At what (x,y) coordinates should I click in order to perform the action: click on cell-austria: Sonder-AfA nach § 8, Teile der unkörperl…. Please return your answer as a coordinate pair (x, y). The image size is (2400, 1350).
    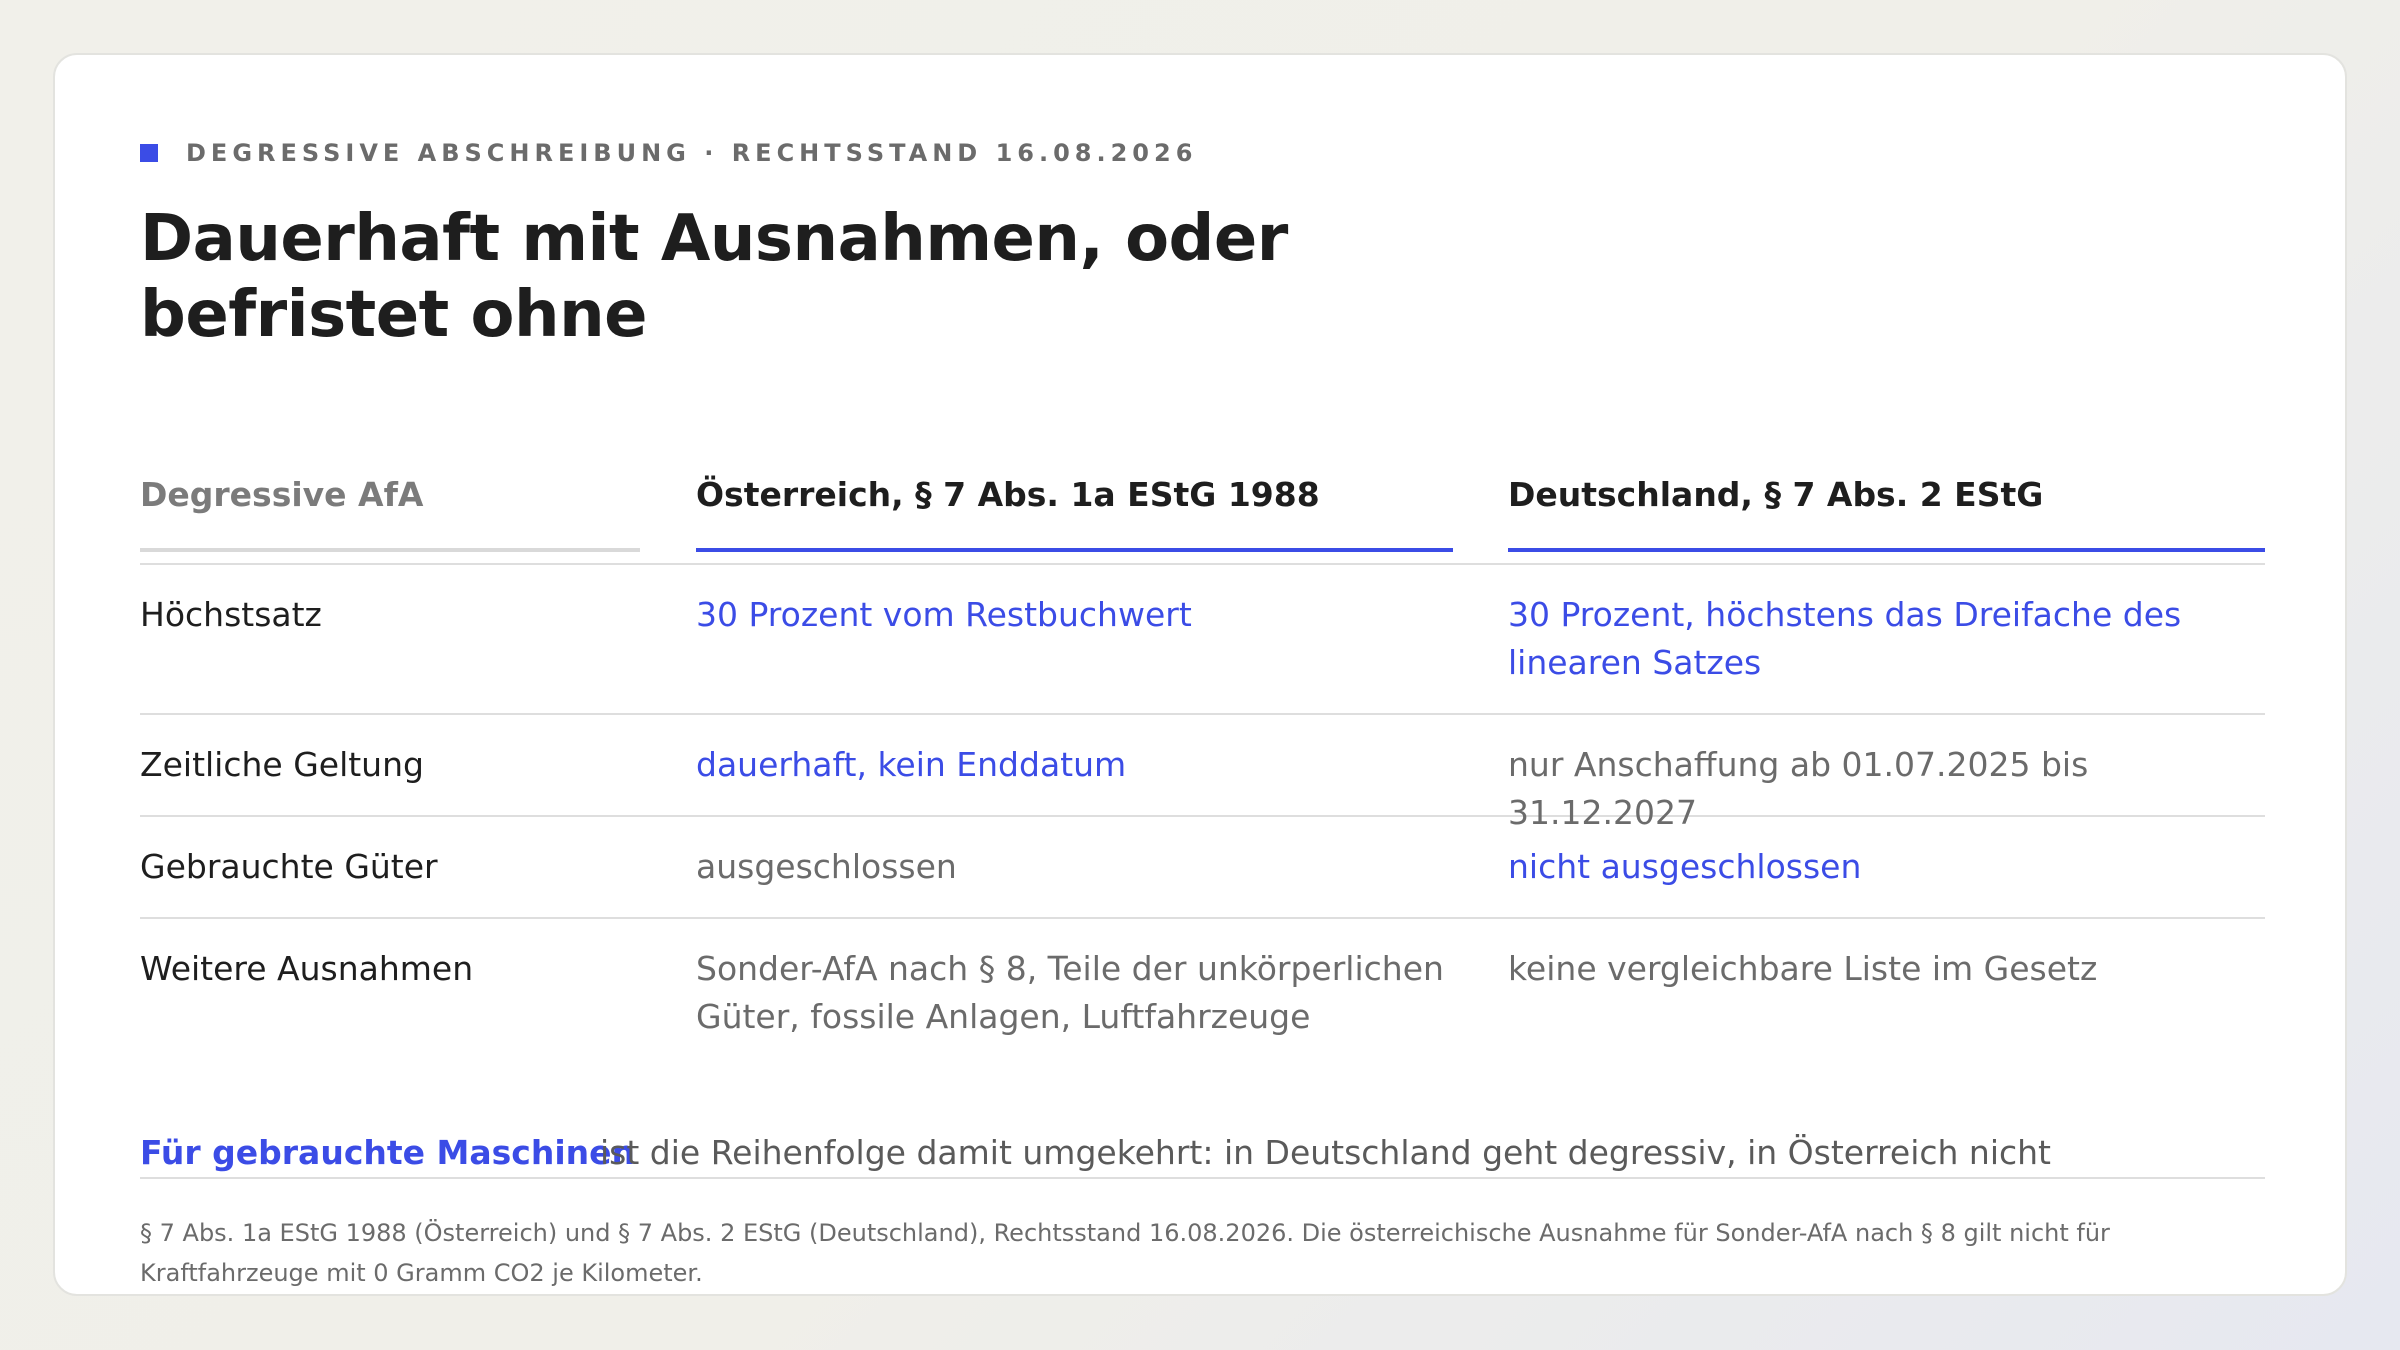
    Looking at the image, I should click on (1086, 993).